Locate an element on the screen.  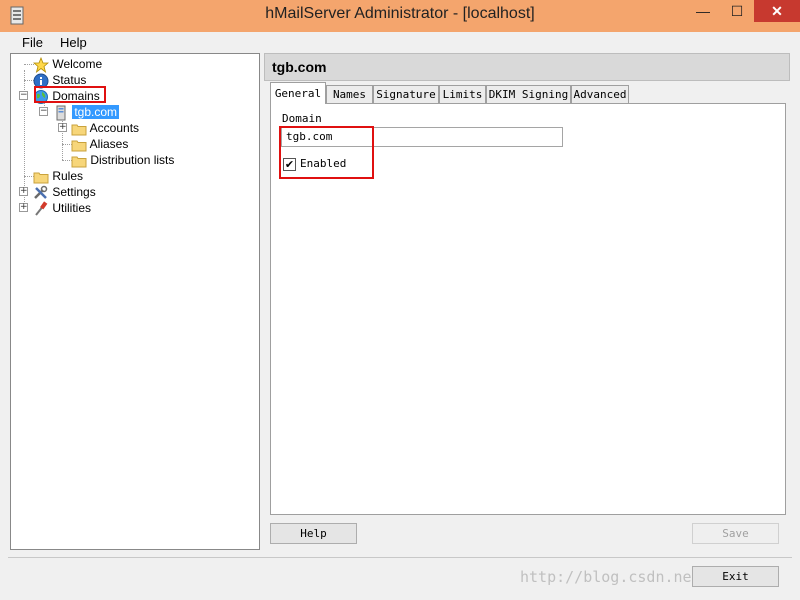
menu-file: File is located at coordinates (32, 42).